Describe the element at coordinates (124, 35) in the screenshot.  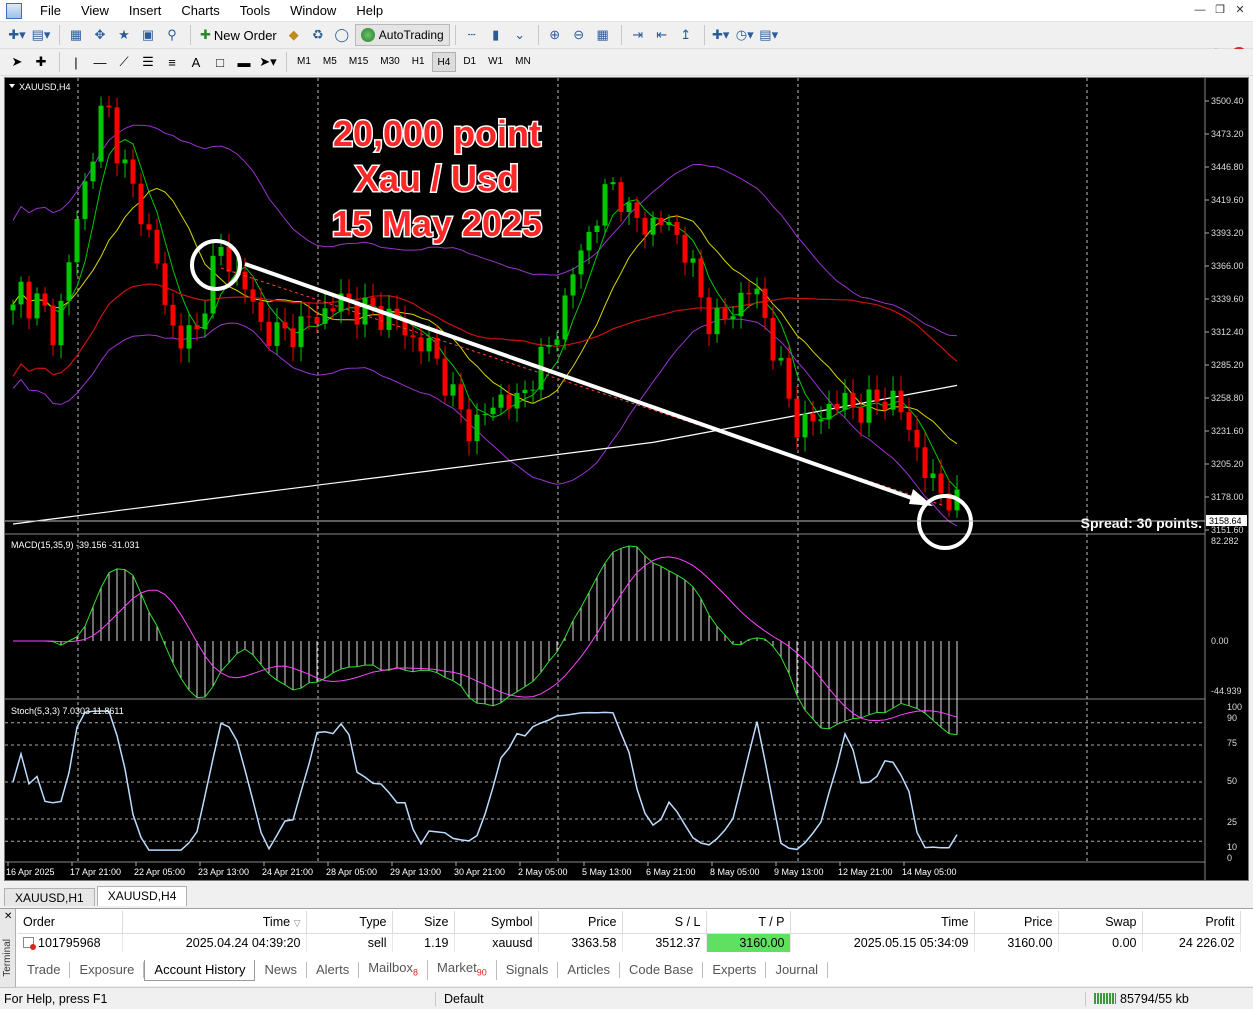
I see `navigator-icon: ★` at that location.